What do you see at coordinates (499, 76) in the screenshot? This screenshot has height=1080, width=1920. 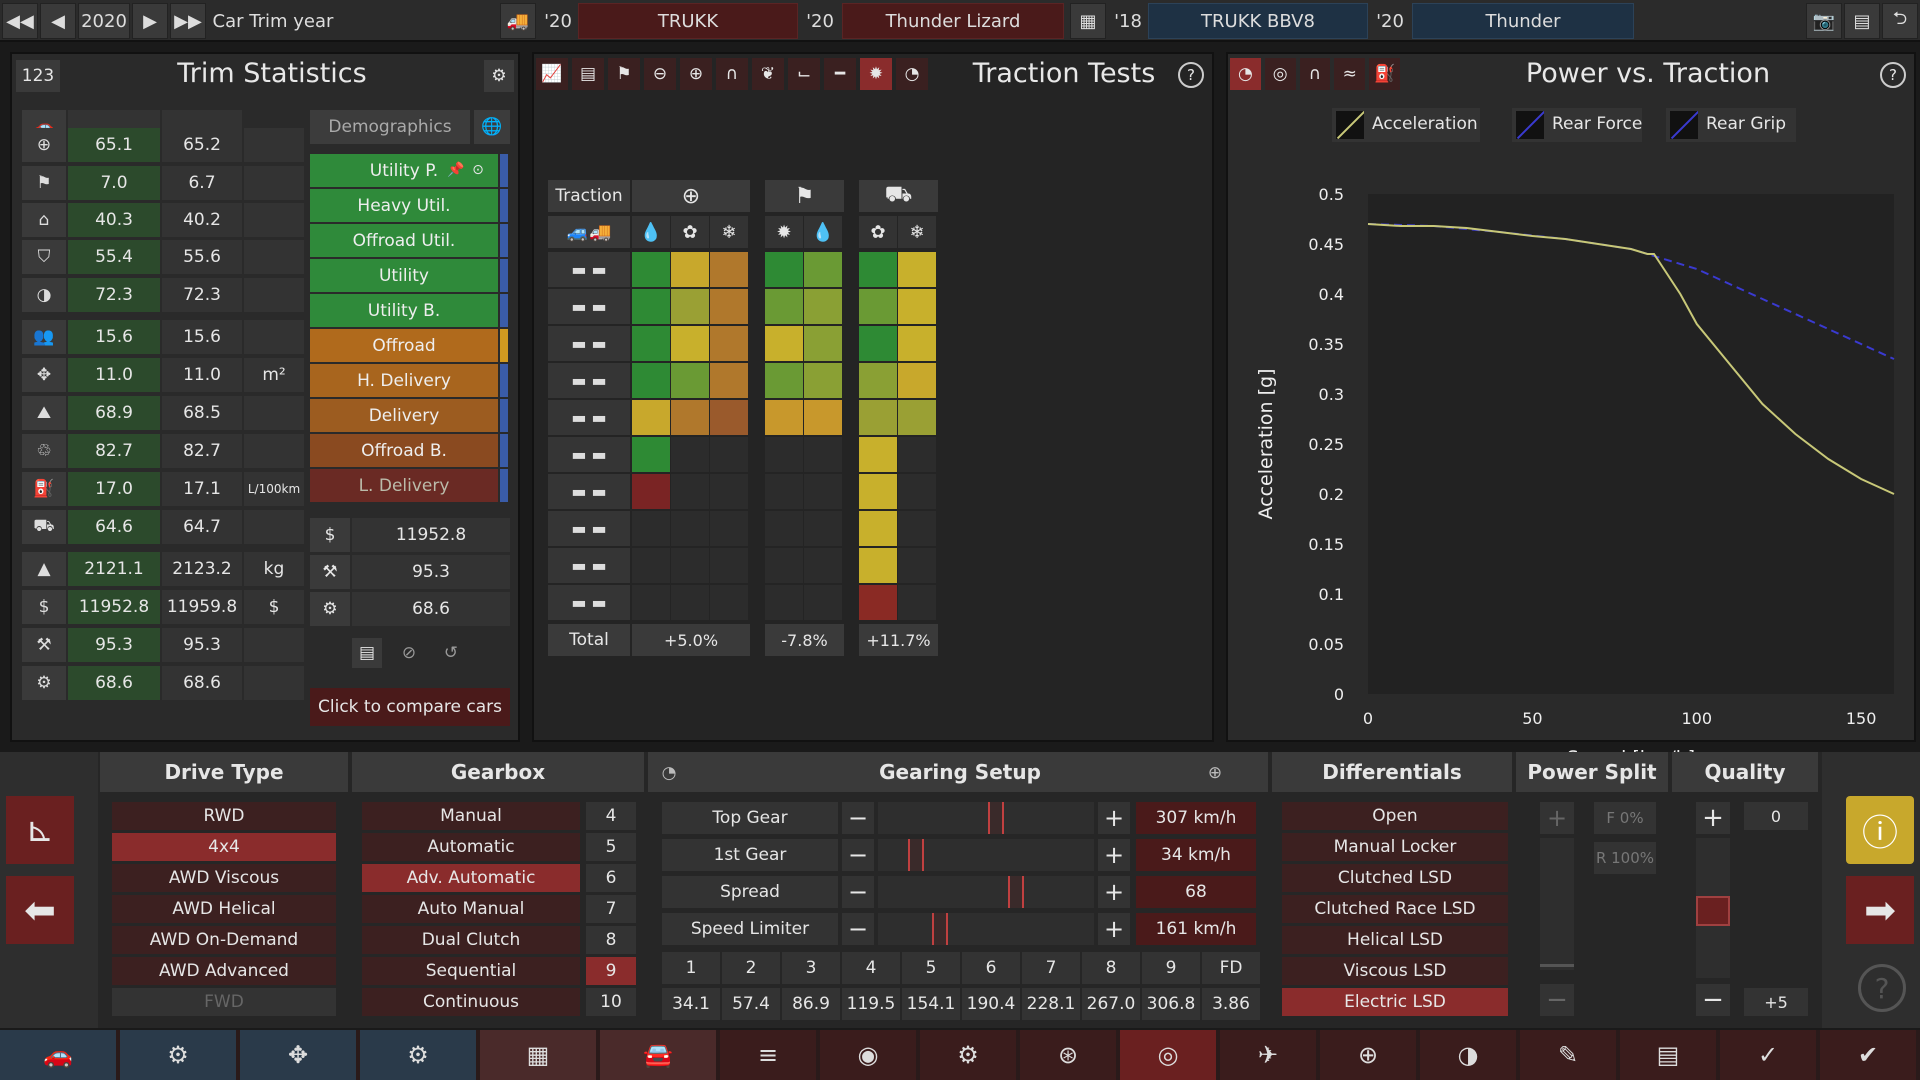 I see `settings-icon: ⚙` at bounding box center [499, 76].